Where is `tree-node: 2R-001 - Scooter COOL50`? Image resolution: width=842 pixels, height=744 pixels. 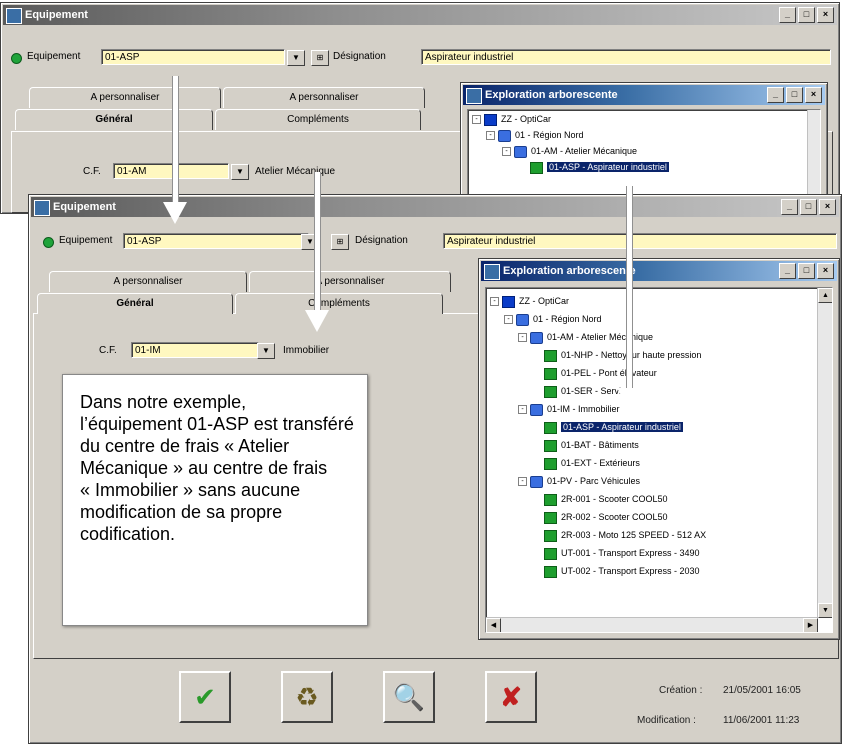
tree-node: 2R-001 - Scooter COOL50 is located at coordinates (606, 499).